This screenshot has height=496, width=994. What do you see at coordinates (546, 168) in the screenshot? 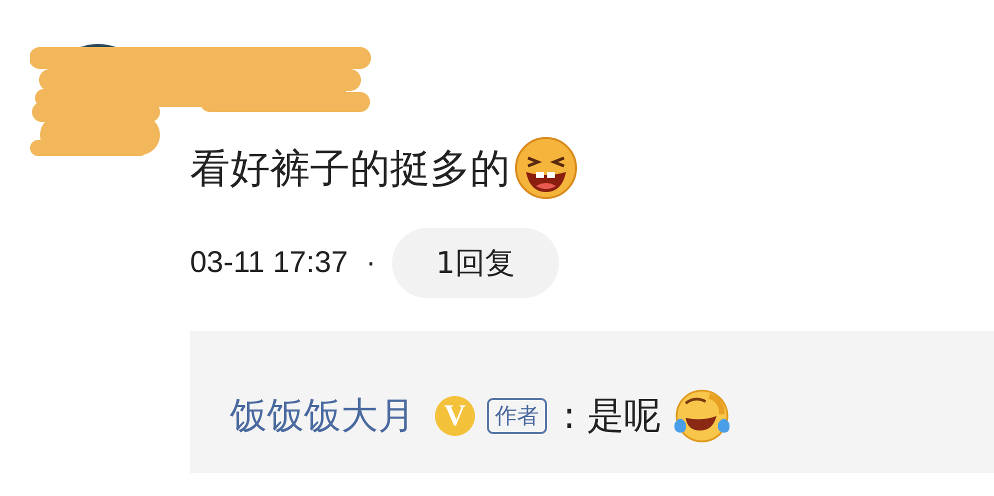
I see `laughing-emoji-icon` at bounding box center [546, 168].